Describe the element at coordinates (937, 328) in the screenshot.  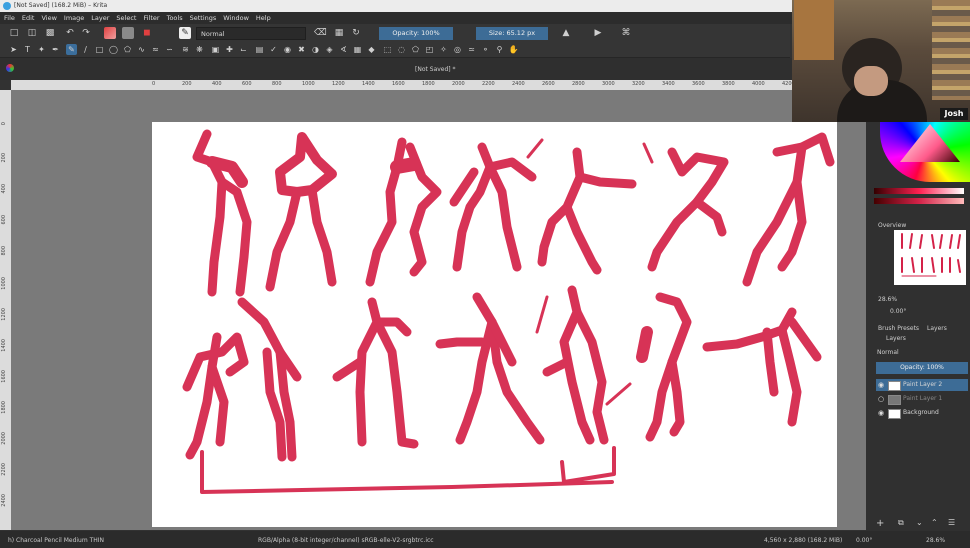
I see `tab-layers: Layers` at that location.